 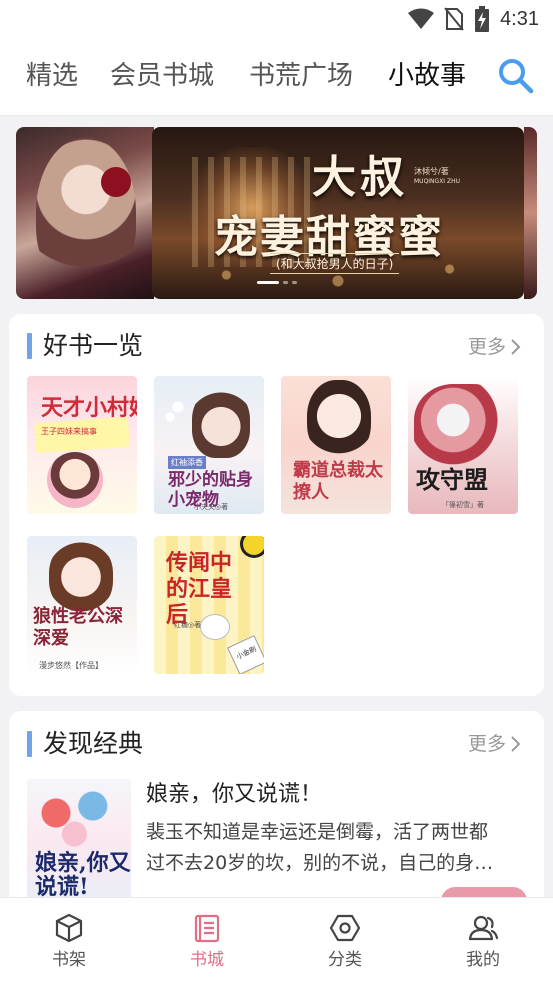 What do you see at coordinates (421, 18) in the screenshot?
I see `wifi-icon` at bounding box center [421, 18].